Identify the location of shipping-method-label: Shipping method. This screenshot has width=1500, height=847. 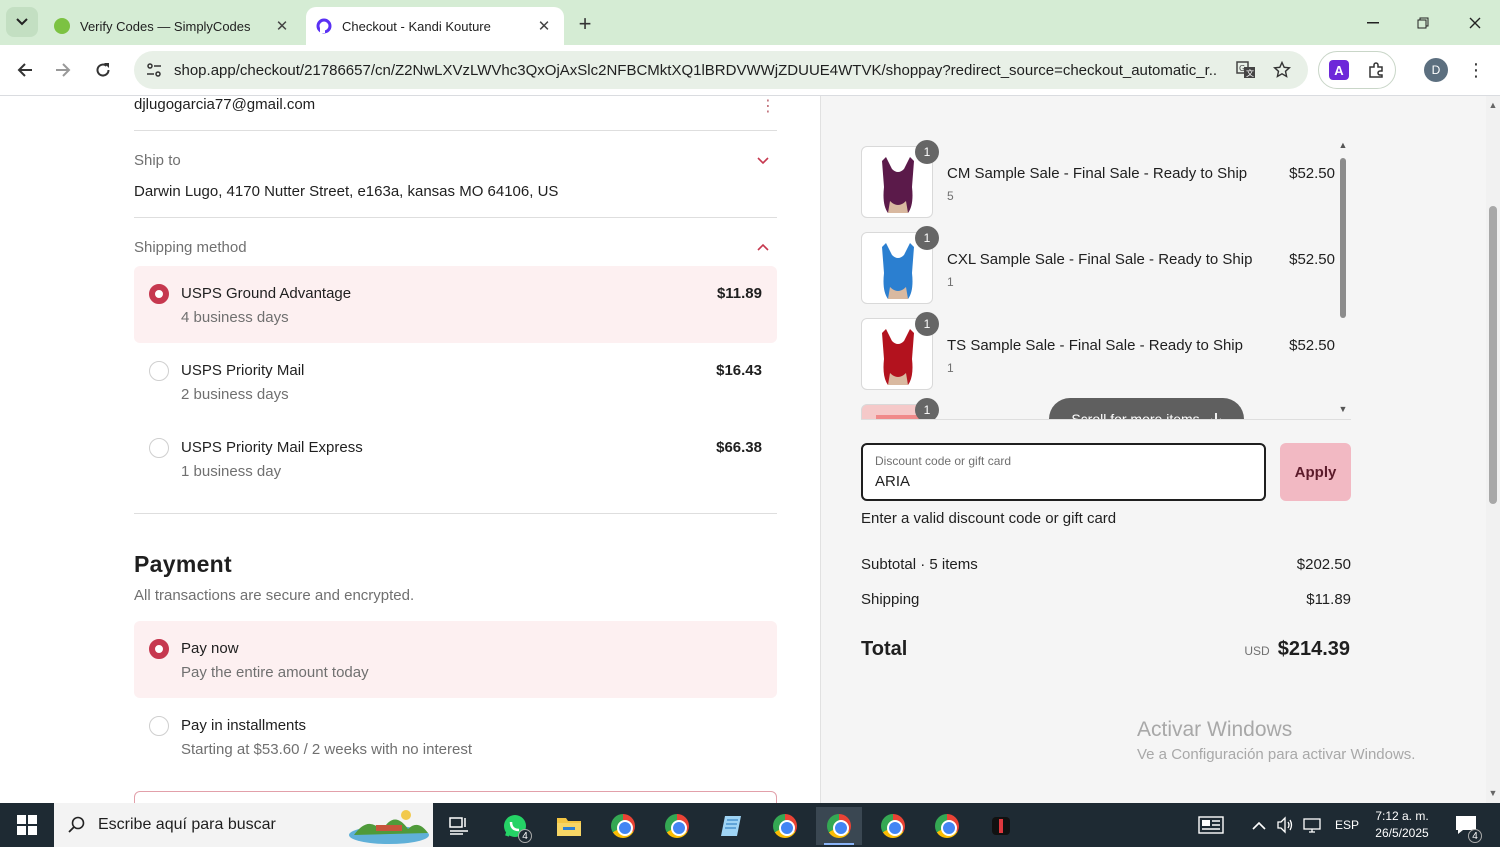
(190, 247).